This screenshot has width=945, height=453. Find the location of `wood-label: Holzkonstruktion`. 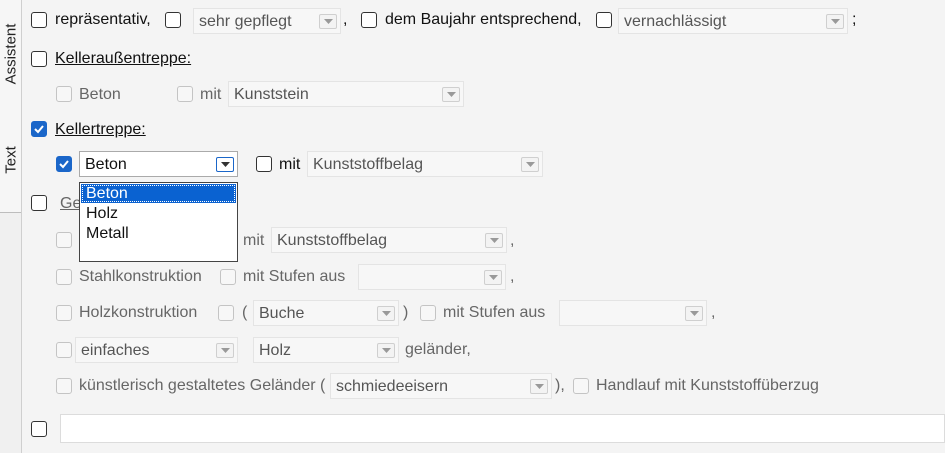

wood-label: Holzkonstruktion is located at coordinates (138, 312).